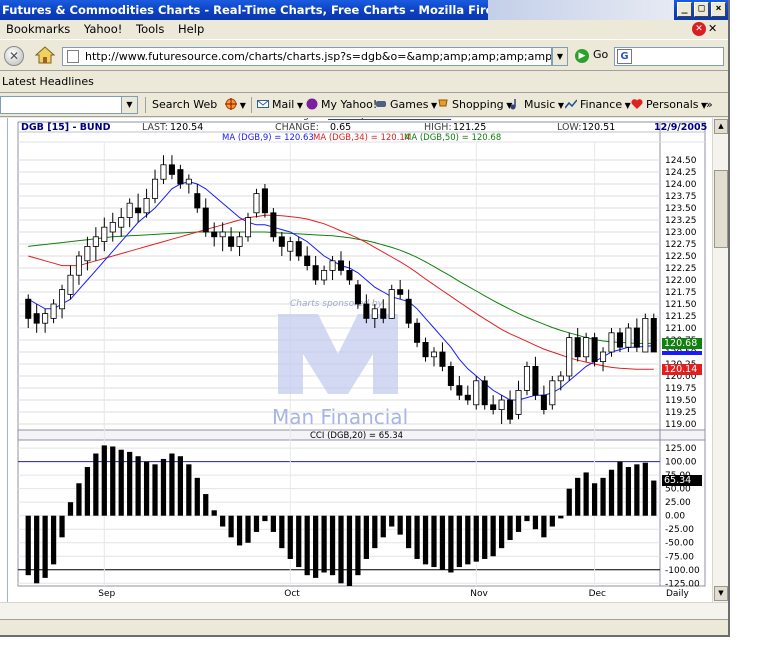  What do you see at coordinates (560, 56) in the screenshot?
I see `url-dropdown-button: ▼` at bounding box center [560, 56].